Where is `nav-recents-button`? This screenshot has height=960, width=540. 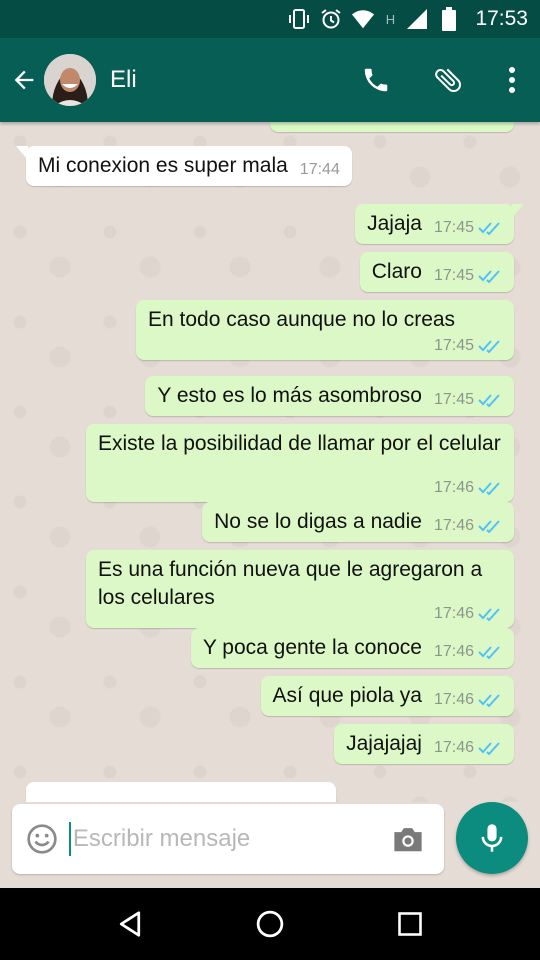
nav-recents-button is located at coordinates (410, 924).